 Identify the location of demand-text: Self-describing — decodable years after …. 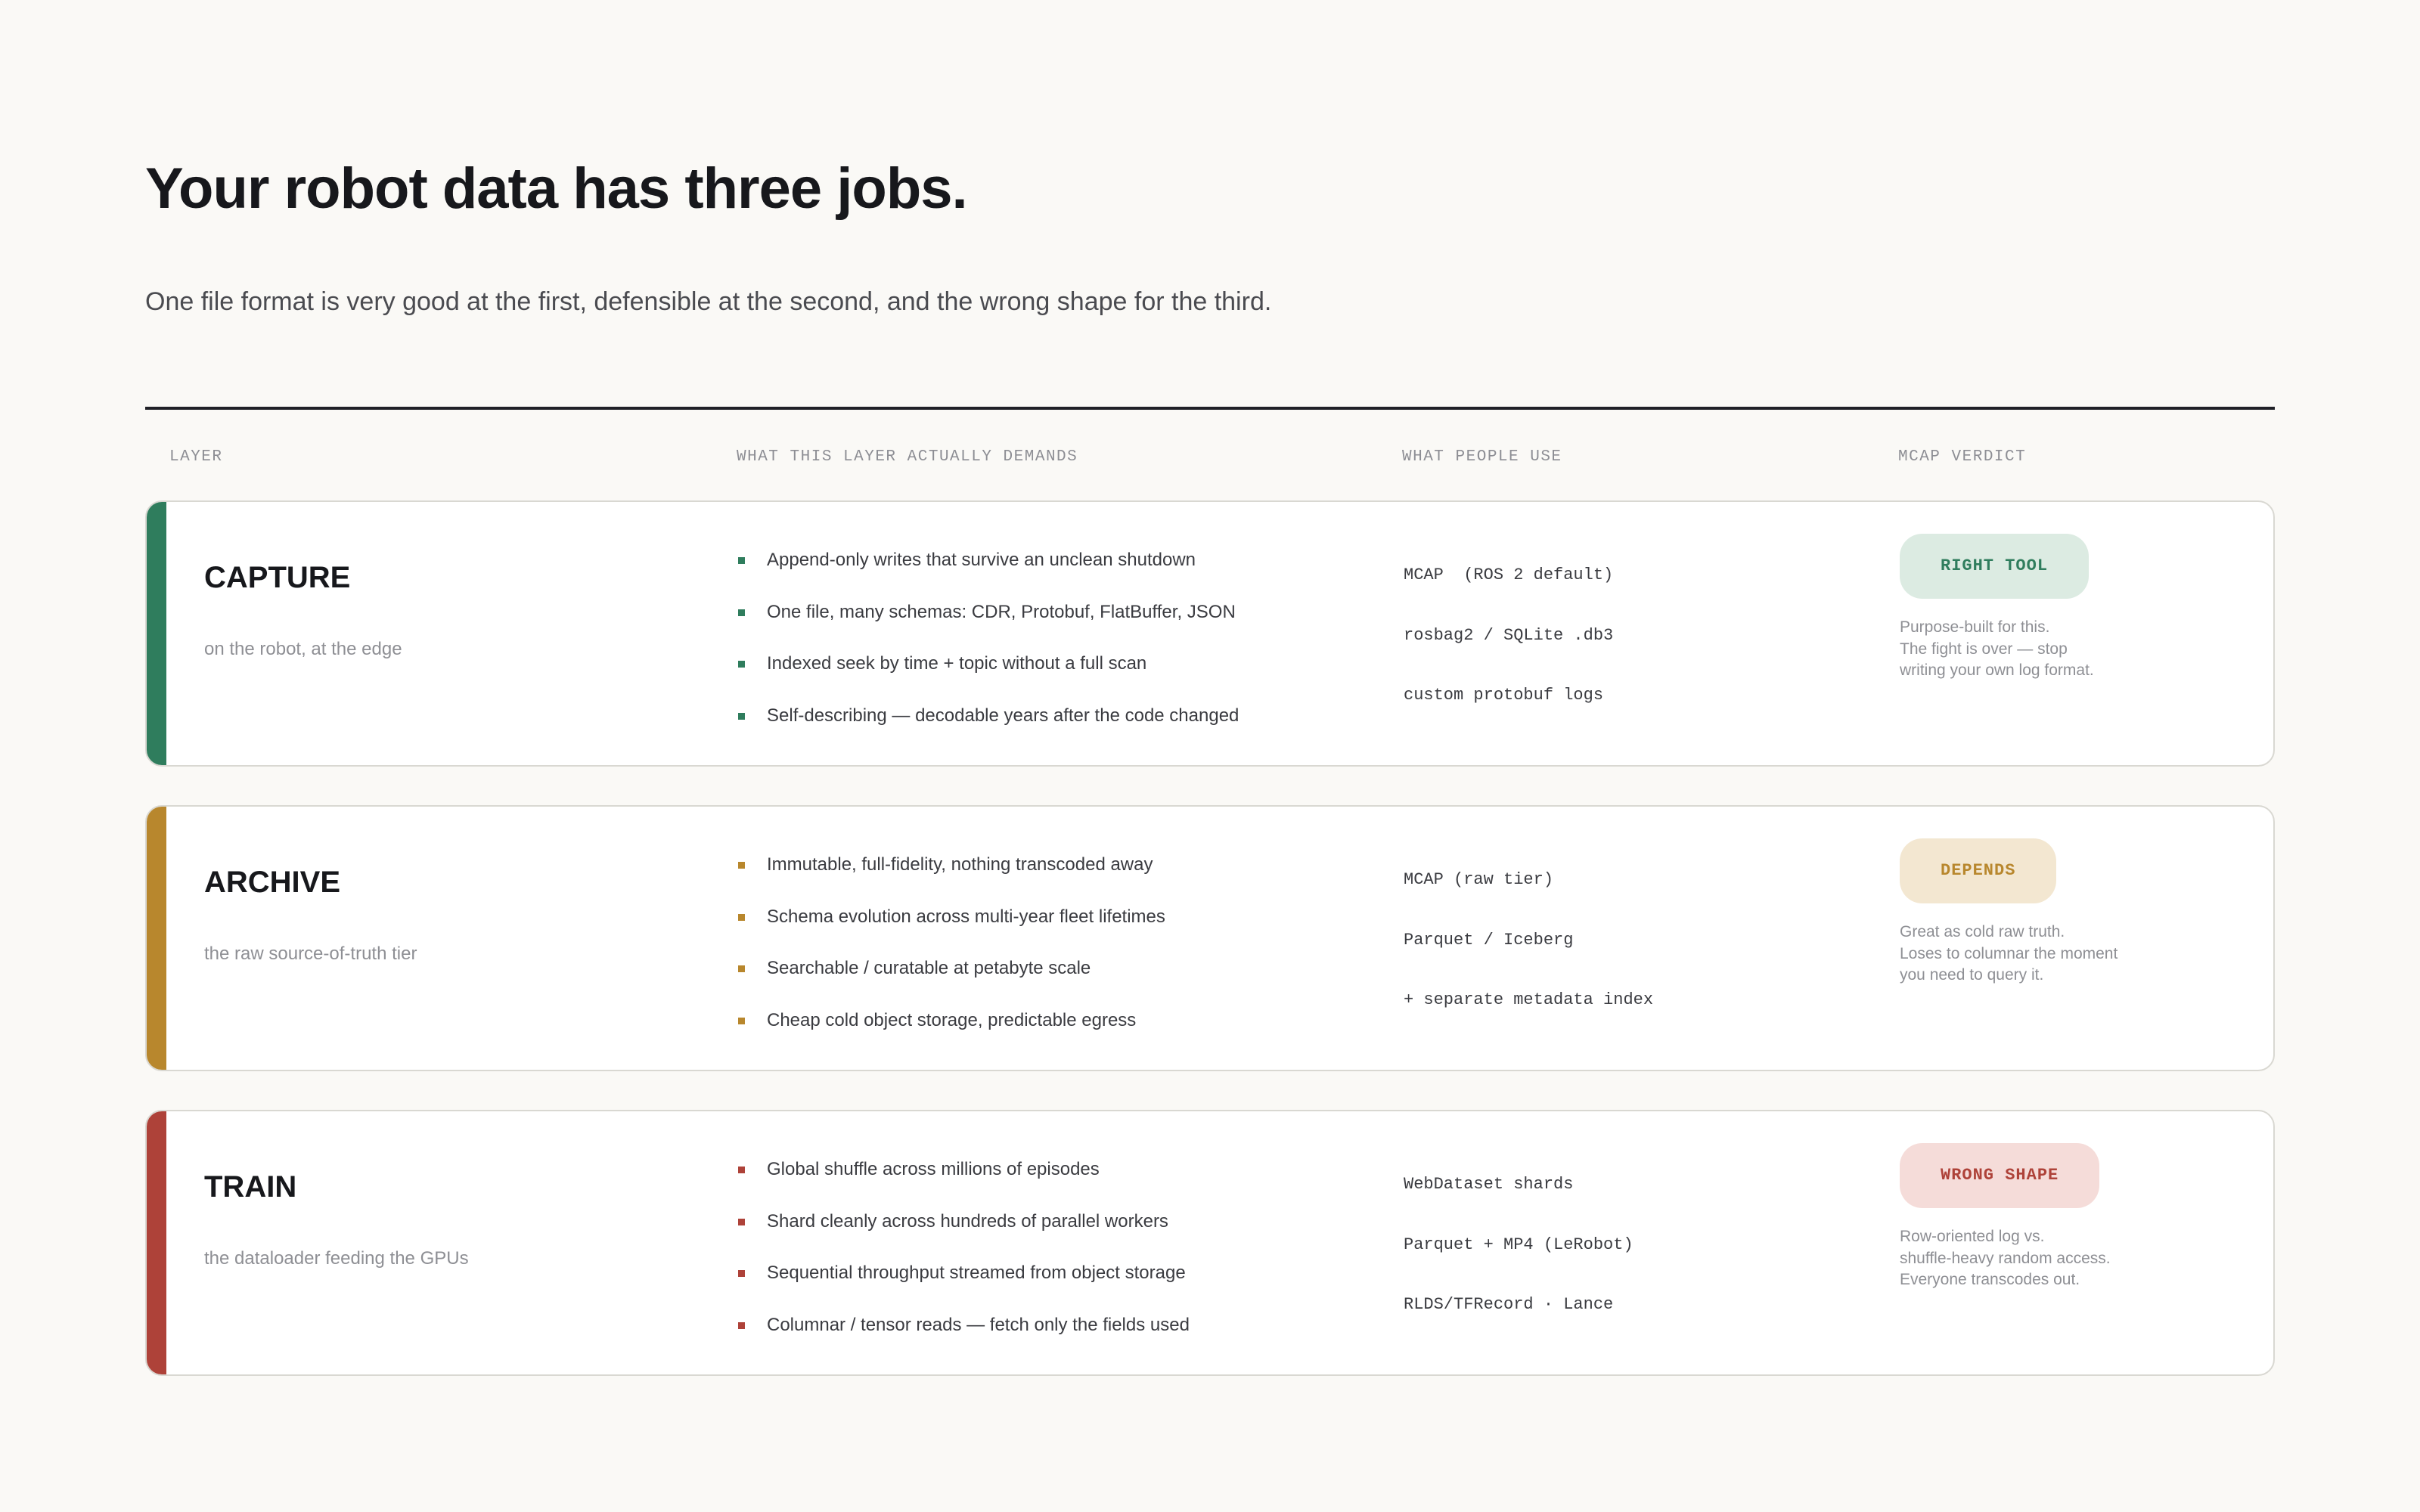
(1003, 715).